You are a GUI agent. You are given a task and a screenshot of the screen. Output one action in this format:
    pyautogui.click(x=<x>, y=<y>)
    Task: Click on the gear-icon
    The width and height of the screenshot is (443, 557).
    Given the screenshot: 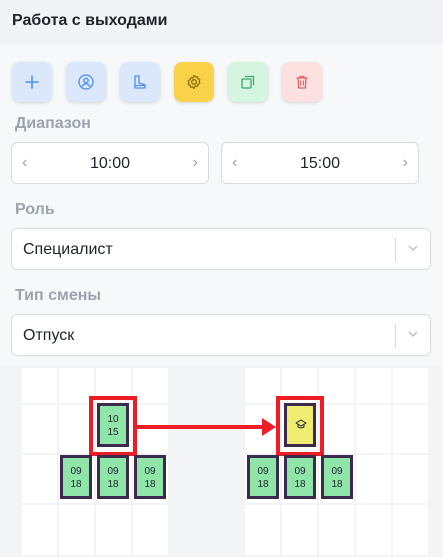 What is the action you would take?
    pyautogui.click(x=194, y=82)
    